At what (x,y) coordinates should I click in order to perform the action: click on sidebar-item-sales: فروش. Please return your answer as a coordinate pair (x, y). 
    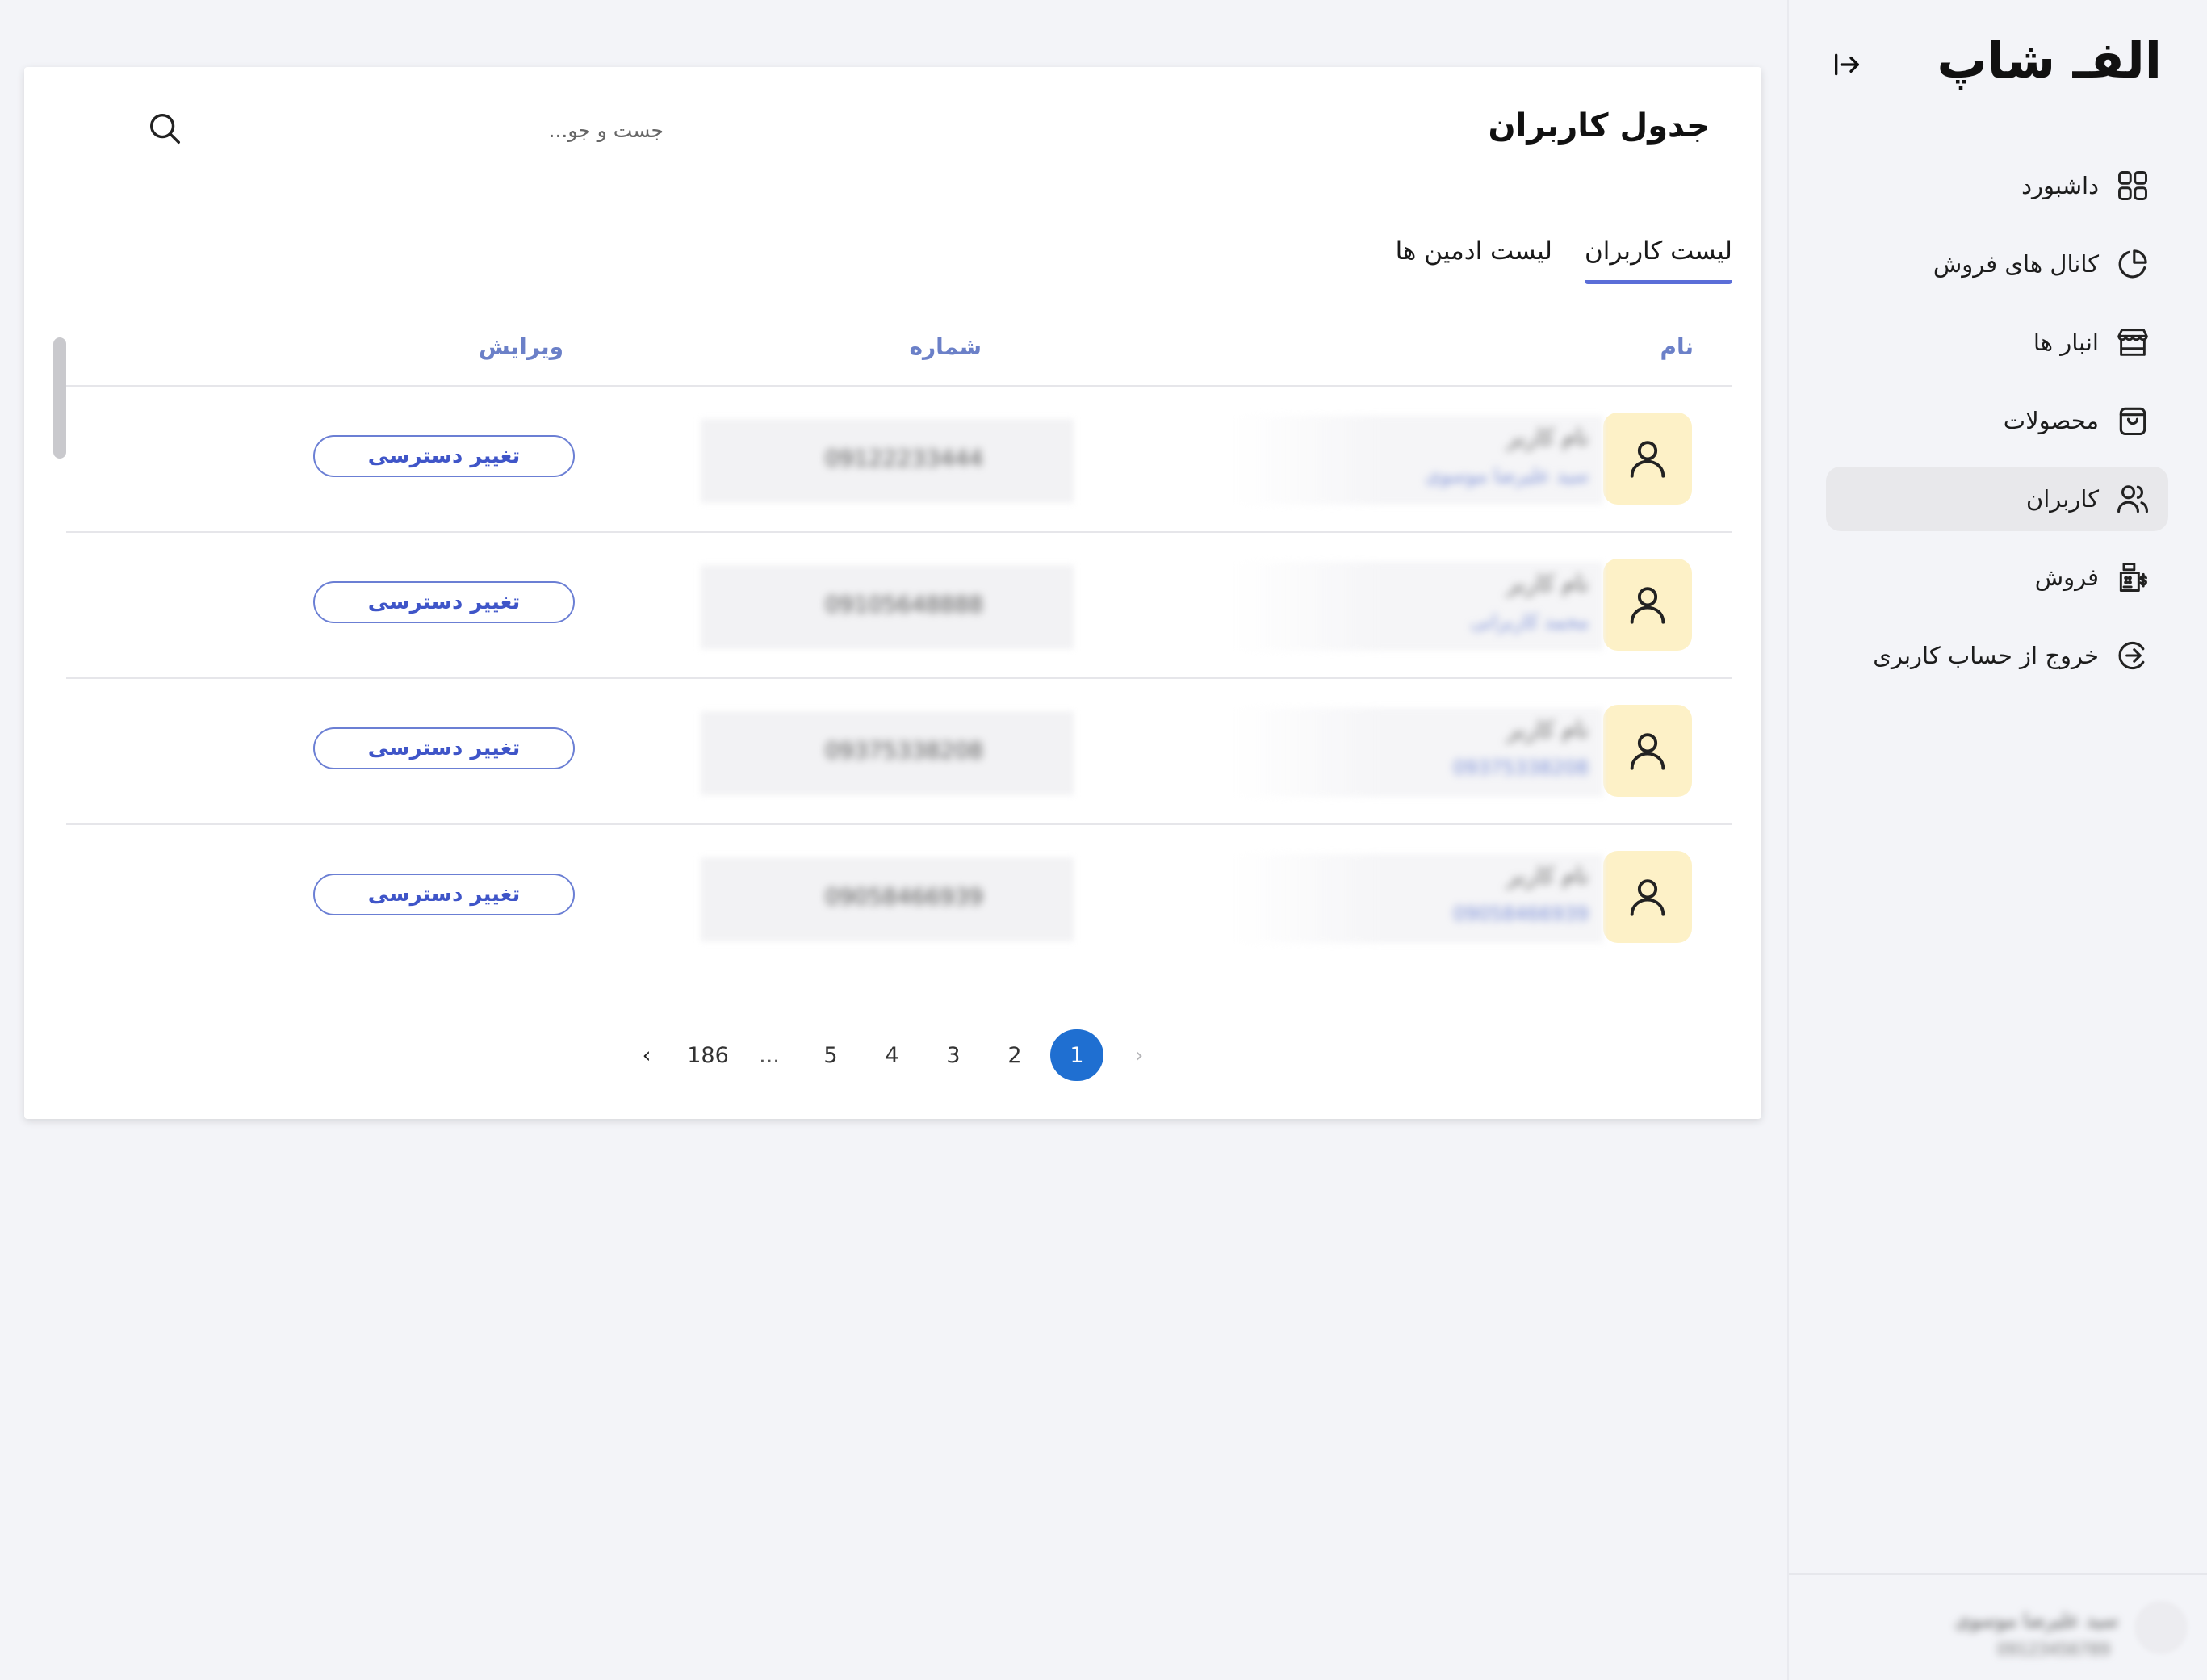
    Looking at the image, I should click on (1997, 577).